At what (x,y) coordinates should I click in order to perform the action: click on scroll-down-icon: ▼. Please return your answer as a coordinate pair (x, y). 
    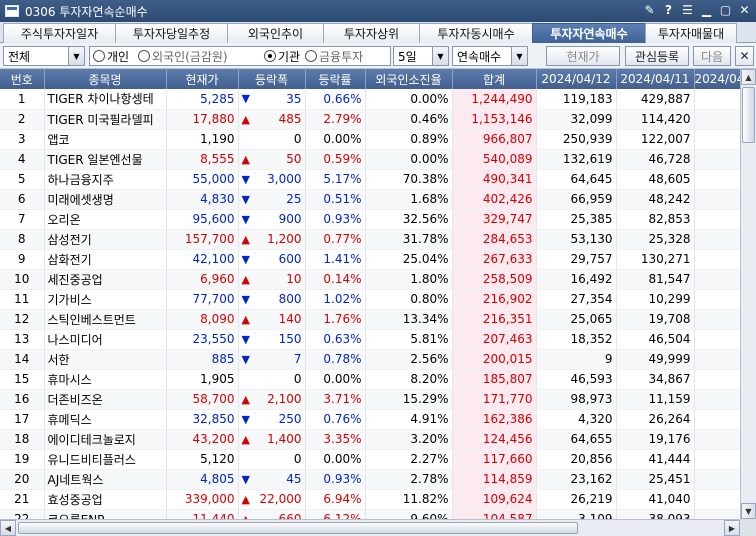
    Looking at the image, I should click on (748, 511).